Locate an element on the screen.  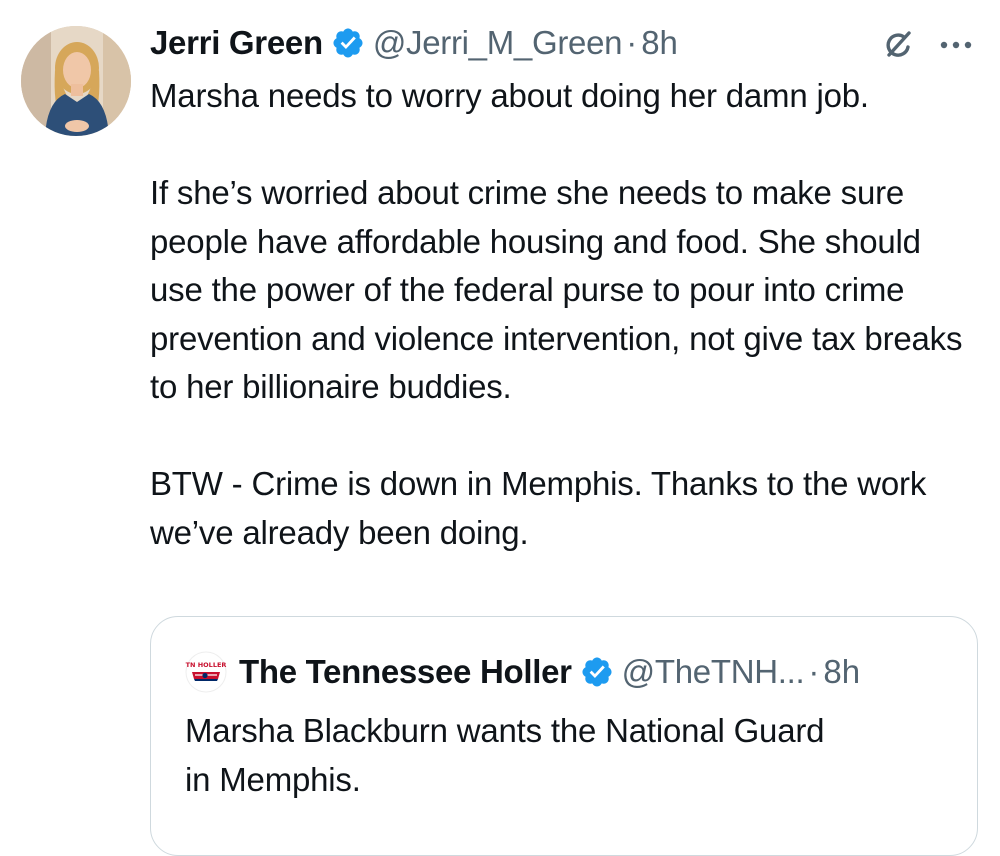
svg-text: TN HOLLER is located at coordinates (206, 665).